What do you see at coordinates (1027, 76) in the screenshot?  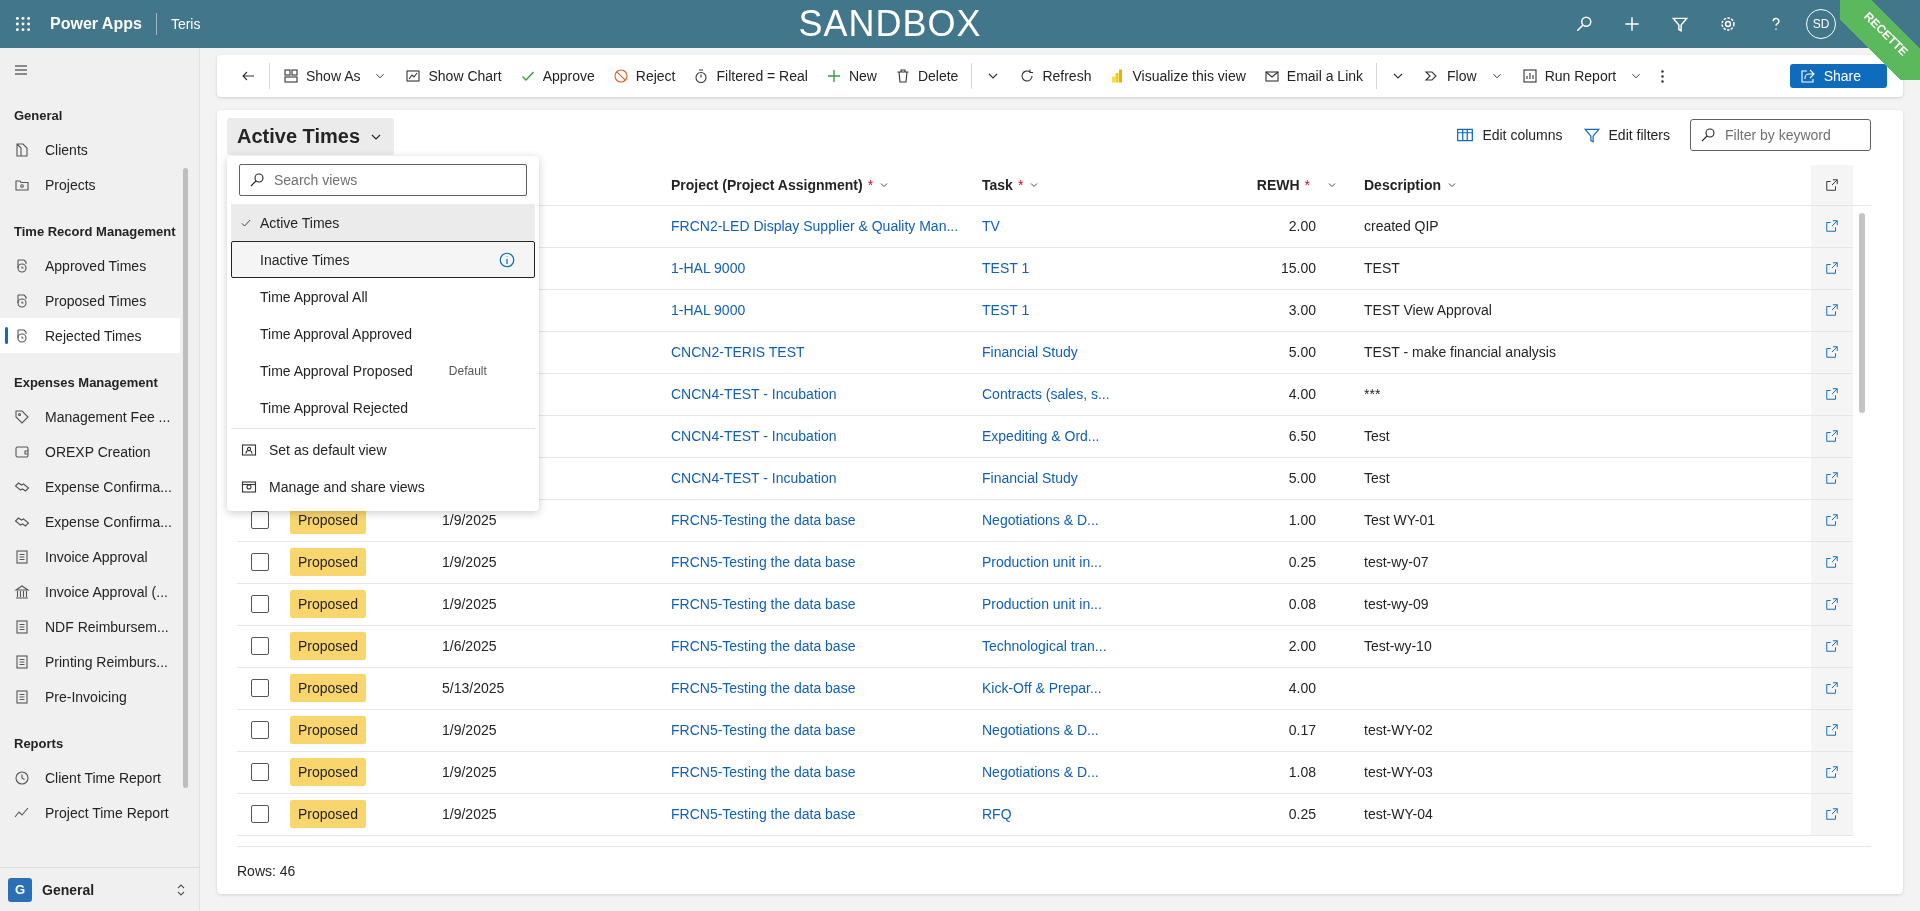 I see `refresh-icon` at bounding box center [1027, 76].